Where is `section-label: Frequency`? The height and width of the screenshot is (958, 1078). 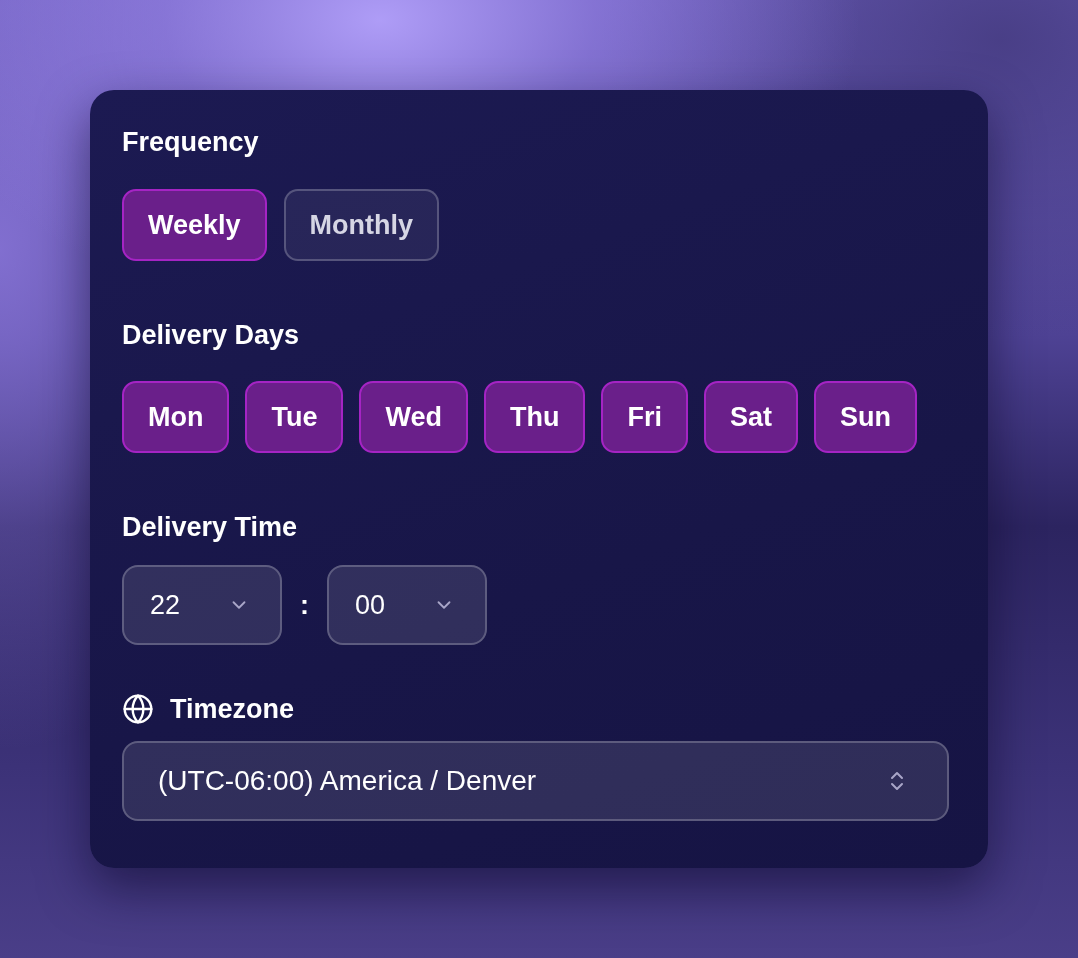 section-label: Frequency is located at coordinates (190, 142).